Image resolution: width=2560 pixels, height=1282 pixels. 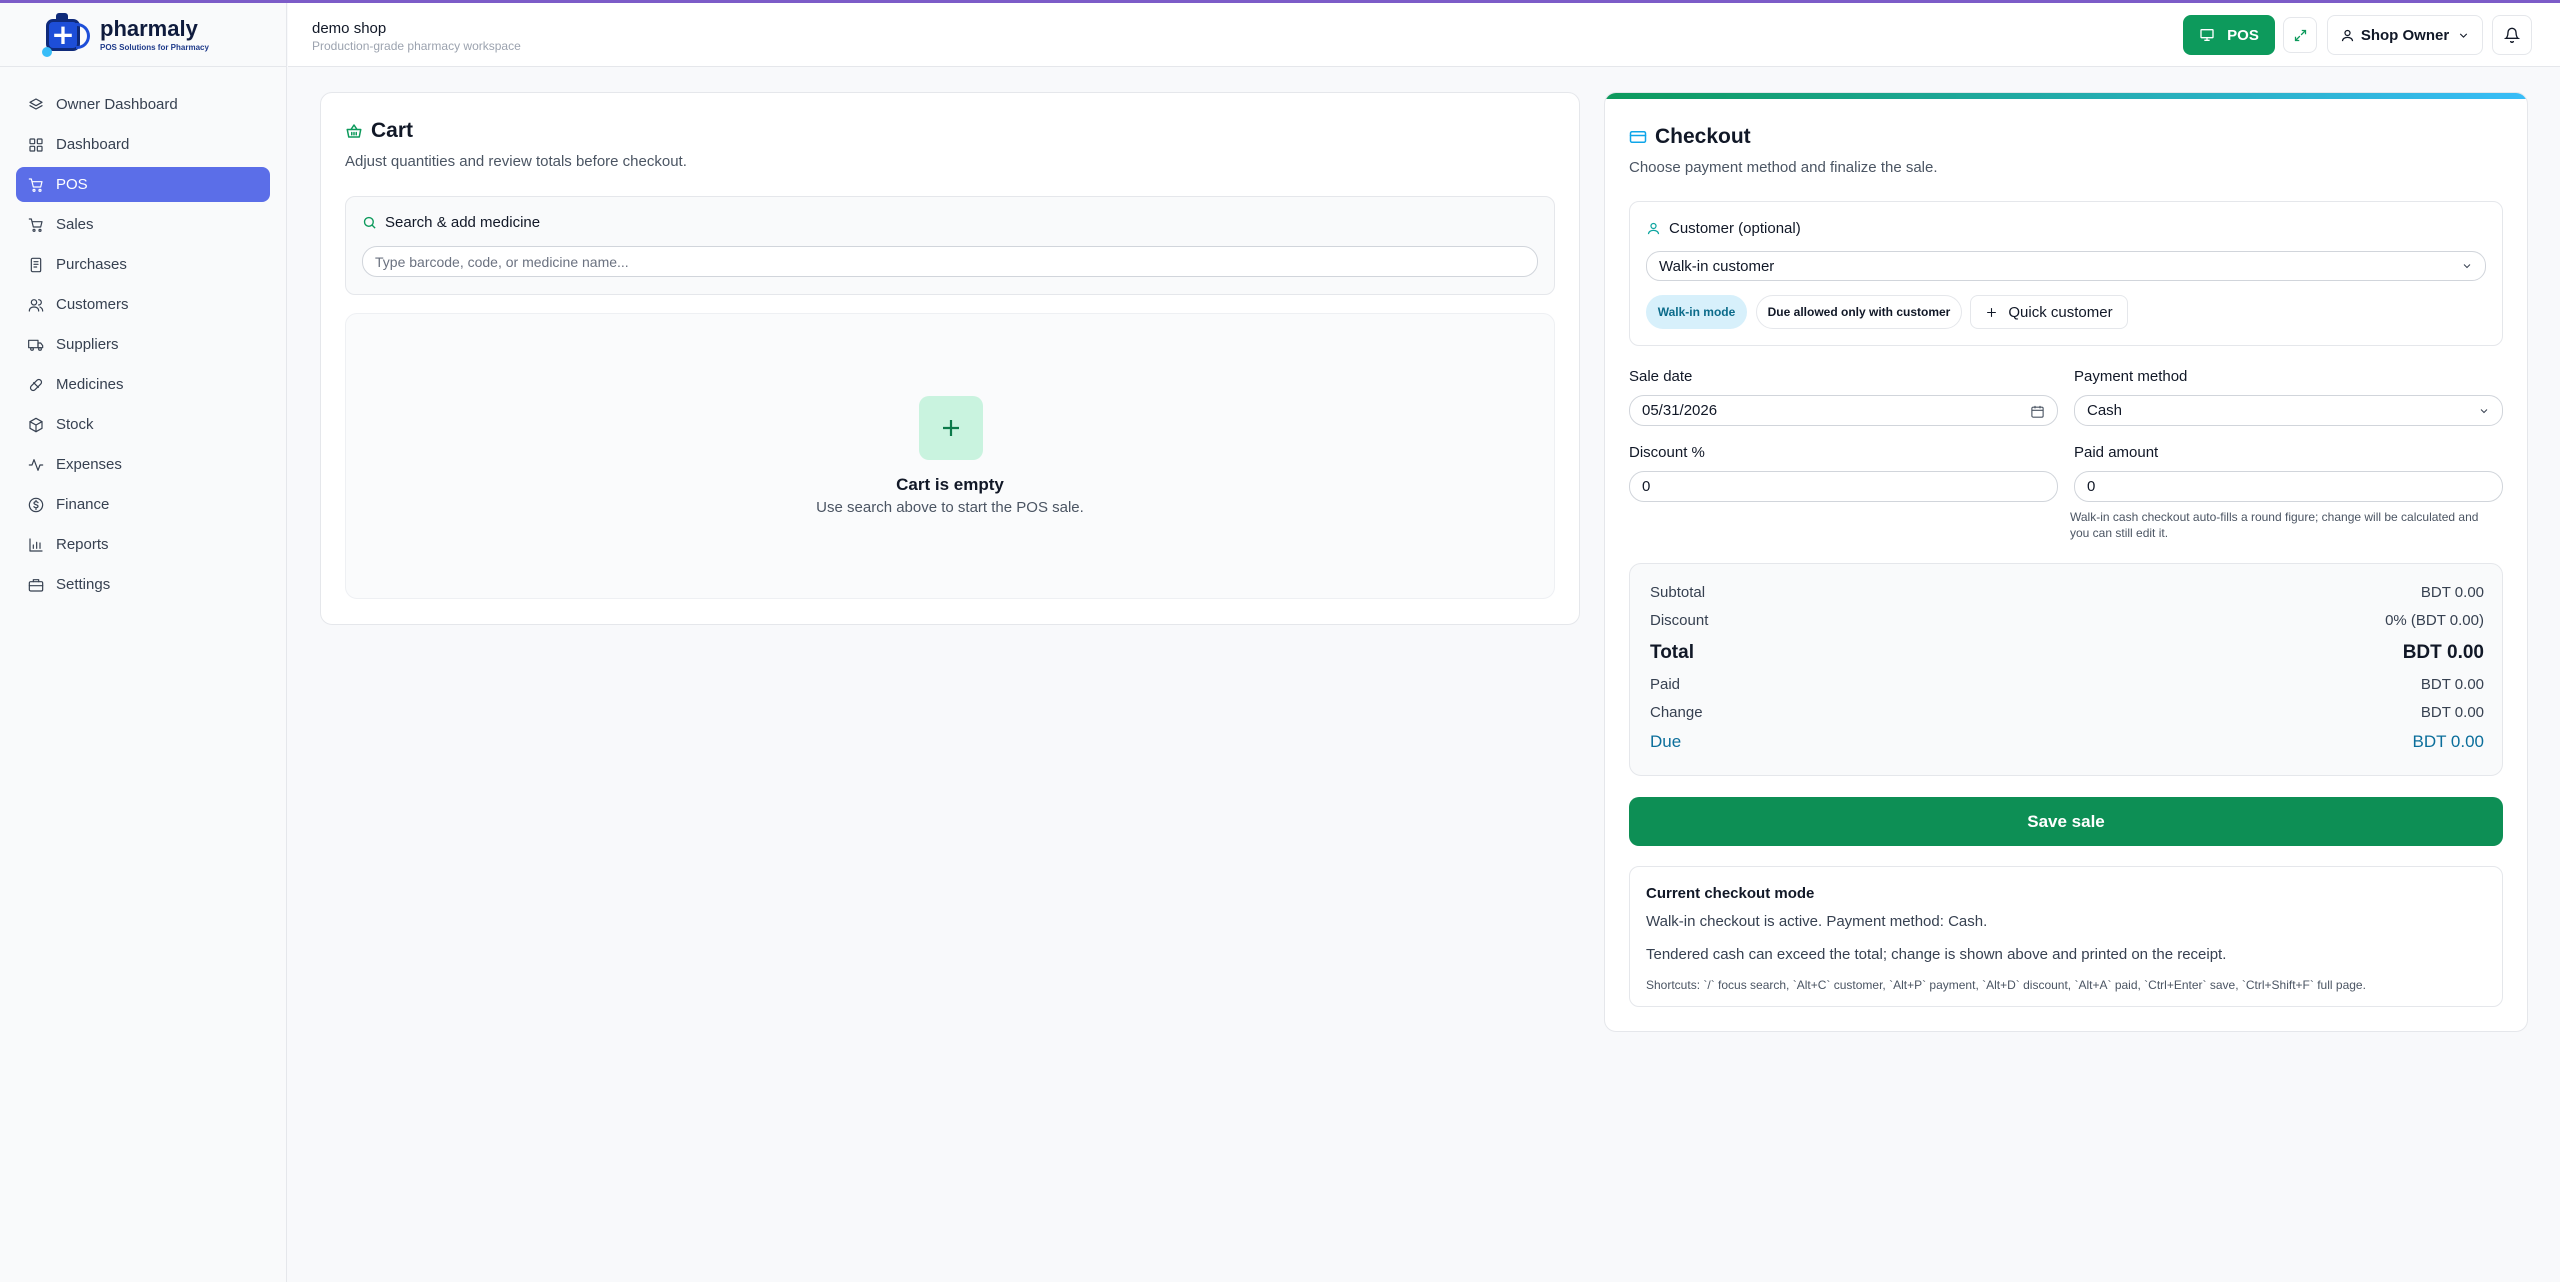 What do you see at coordinates (1703, 136) in the screenshot?
I see `checkout-title-text: Checkout` at bounding box center [1703, 136].